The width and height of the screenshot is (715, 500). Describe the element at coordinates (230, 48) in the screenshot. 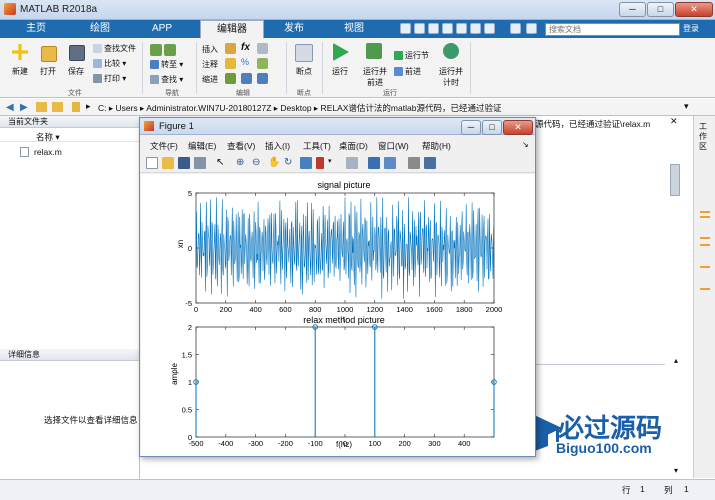

I see `insert-section-icon` at that location.